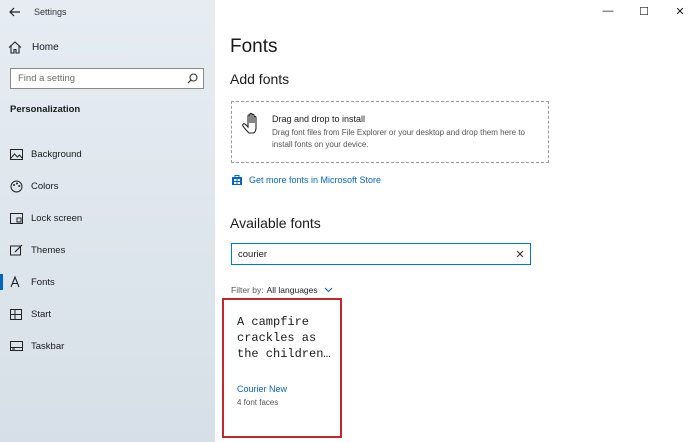 Image resolution: width=698 pixels, height=442 pixels. What do you see at coordinates (16, 218) in the screenshot?
I see `lock-screen-icon` at bounding box center [16, 218].